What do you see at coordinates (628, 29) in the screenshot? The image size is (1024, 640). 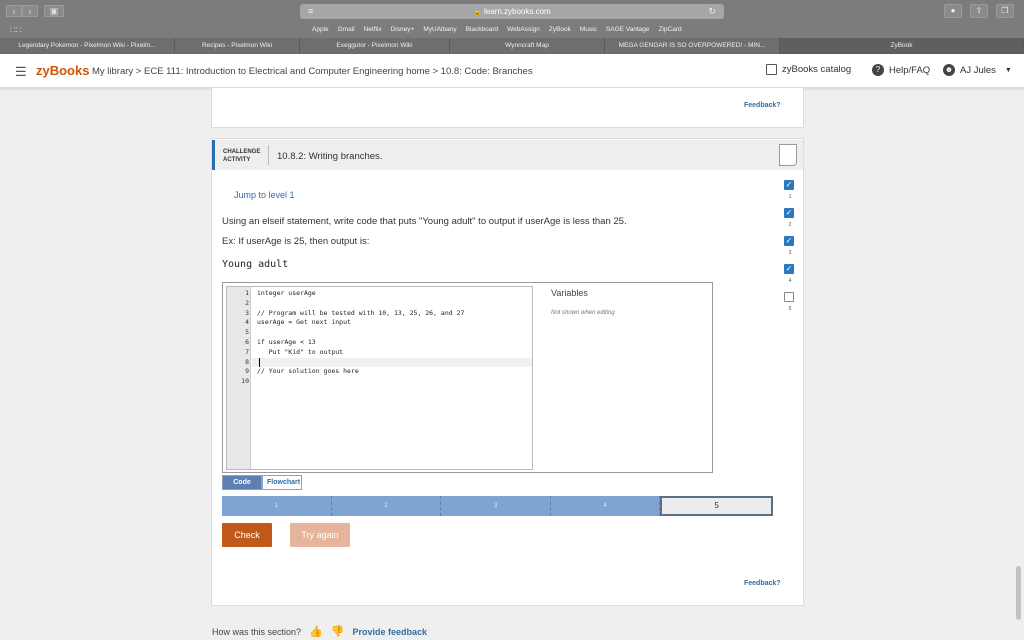 I see `bookmark-item: SAGE Vantage` at bounding box center [628, 29].